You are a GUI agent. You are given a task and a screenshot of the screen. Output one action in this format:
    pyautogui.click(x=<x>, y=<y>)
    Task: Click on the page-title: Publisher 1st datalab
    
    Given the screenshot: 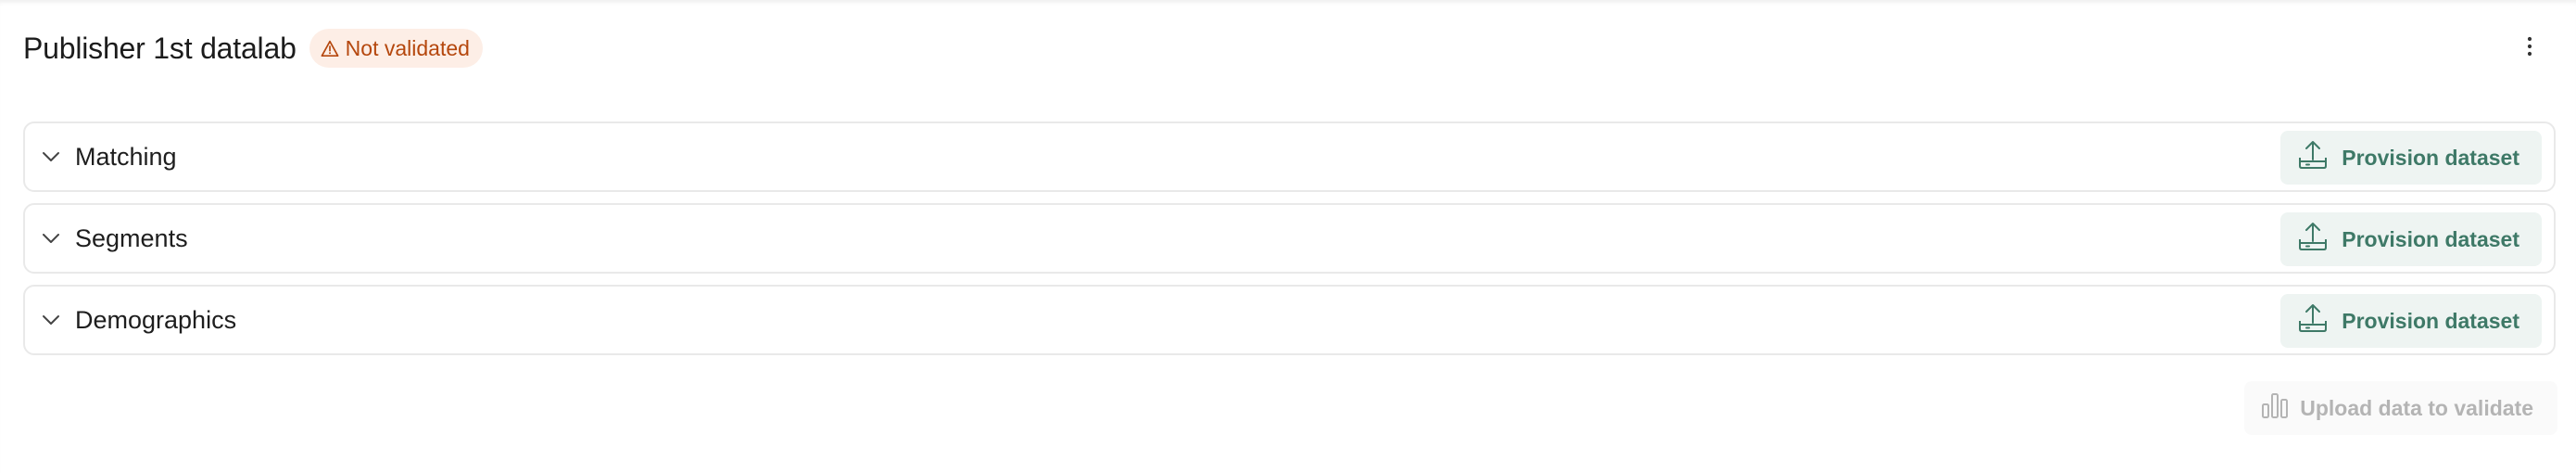 What is the action you would take?
    pyautogui.click(x=160, y=48)
    